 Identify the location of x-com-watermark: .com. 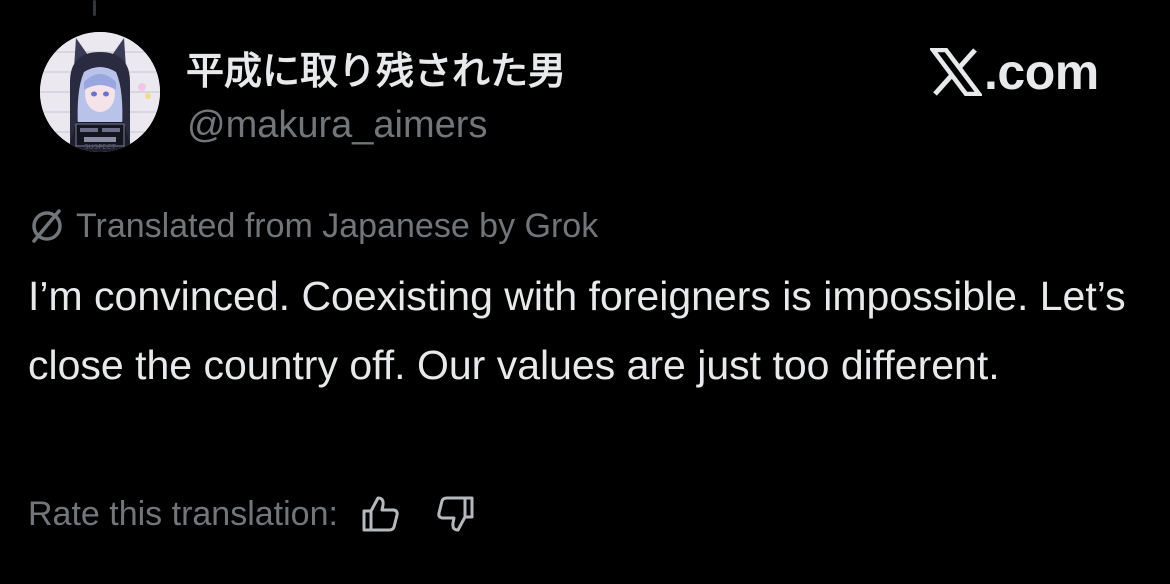
(1014, 72).